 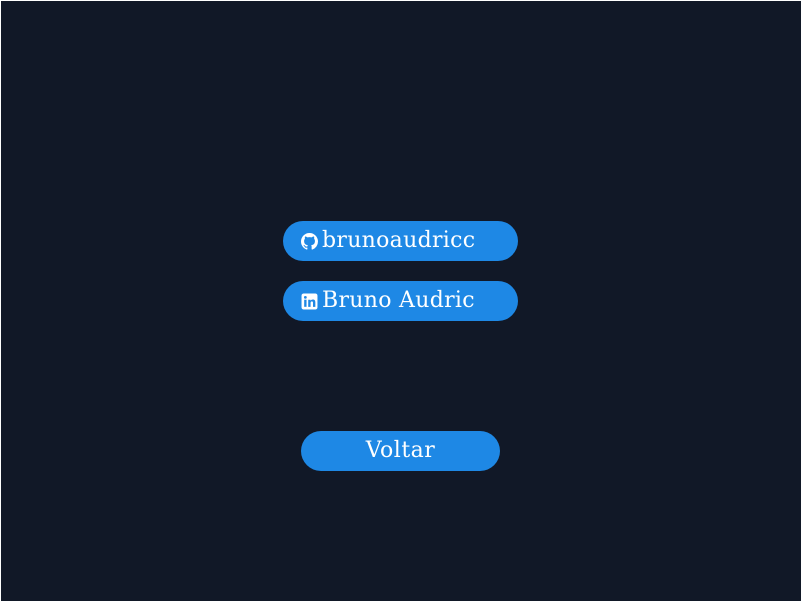 What do you see at coordinates (309, 241) in the screenshot?
I see `github-icon` at bounding box center [309, 241].